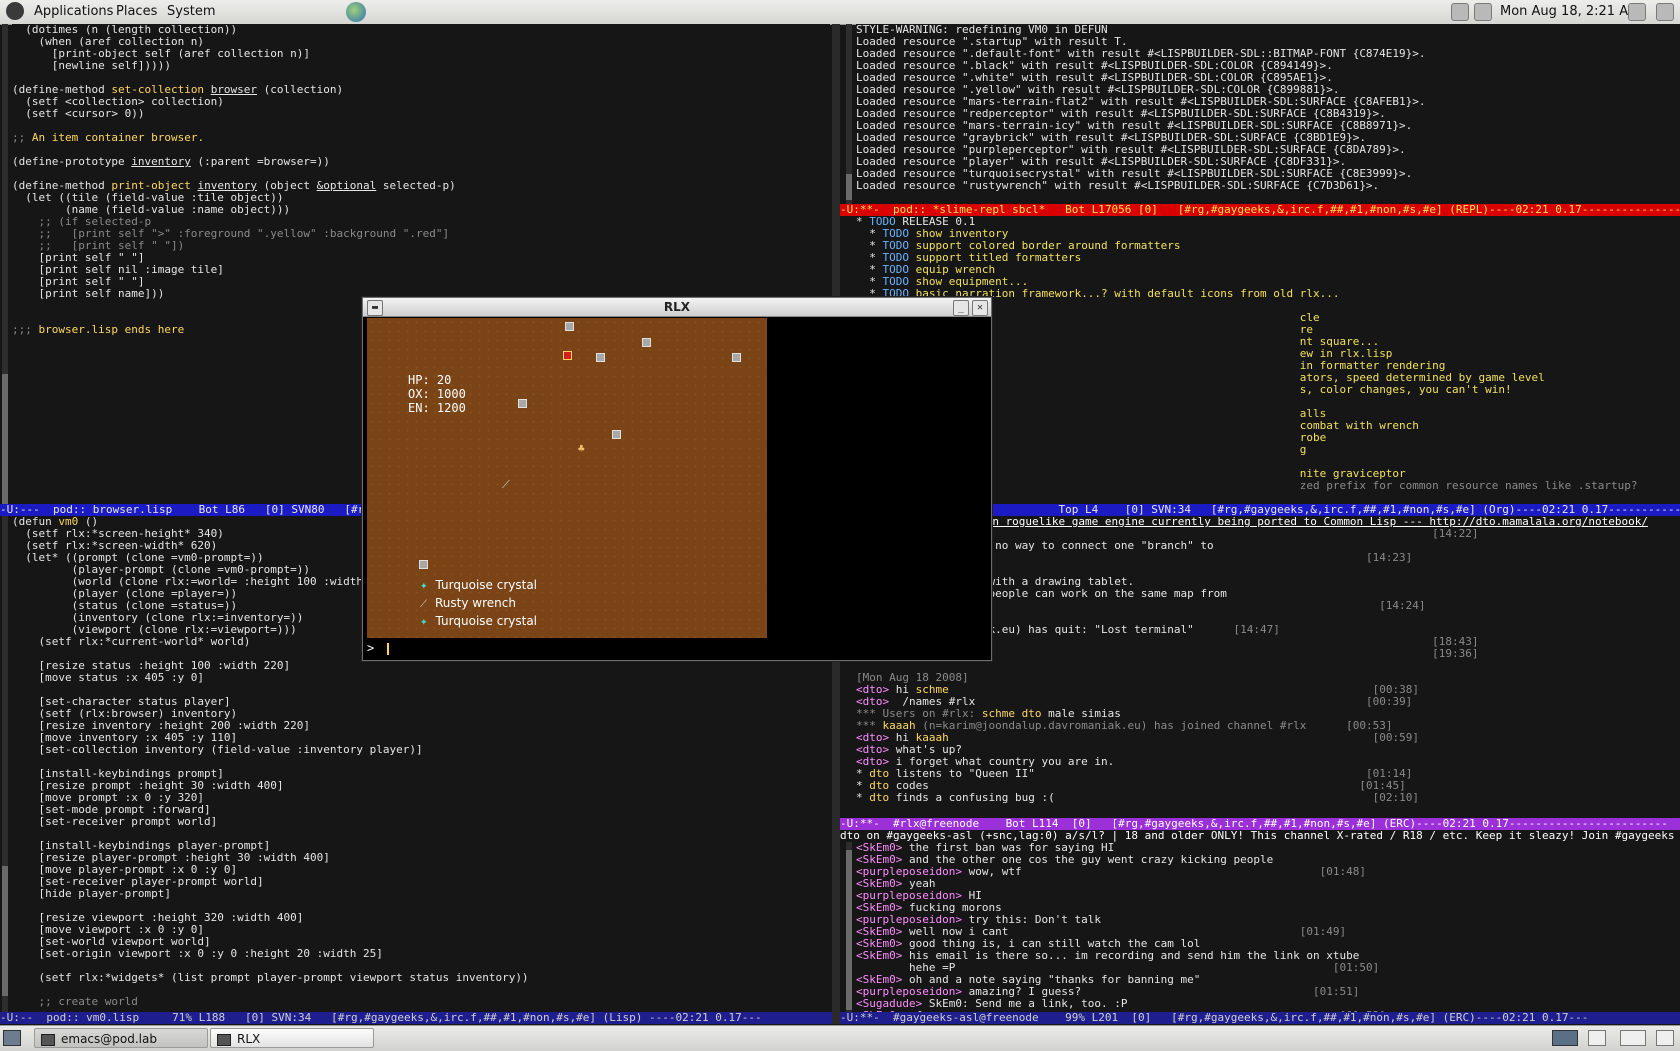 This screenshot has width=1680, height=1051. I want to click on en-value: EN: 1200, so click(437, 408).